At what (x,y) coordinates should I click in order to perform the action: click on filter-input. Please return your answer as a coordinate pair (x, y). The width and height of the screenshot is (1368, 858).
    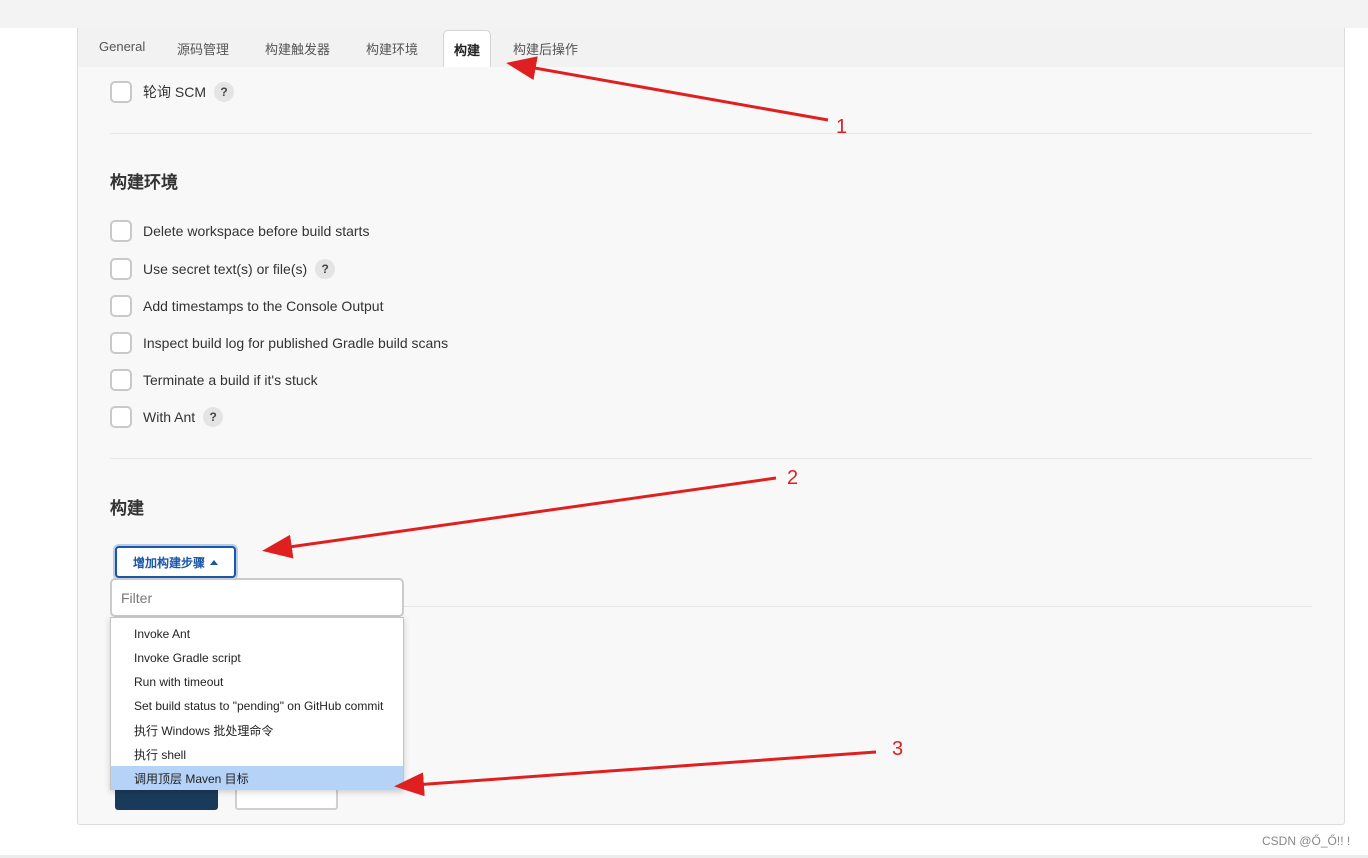
    Looking at the image, I should click on (257, 597).